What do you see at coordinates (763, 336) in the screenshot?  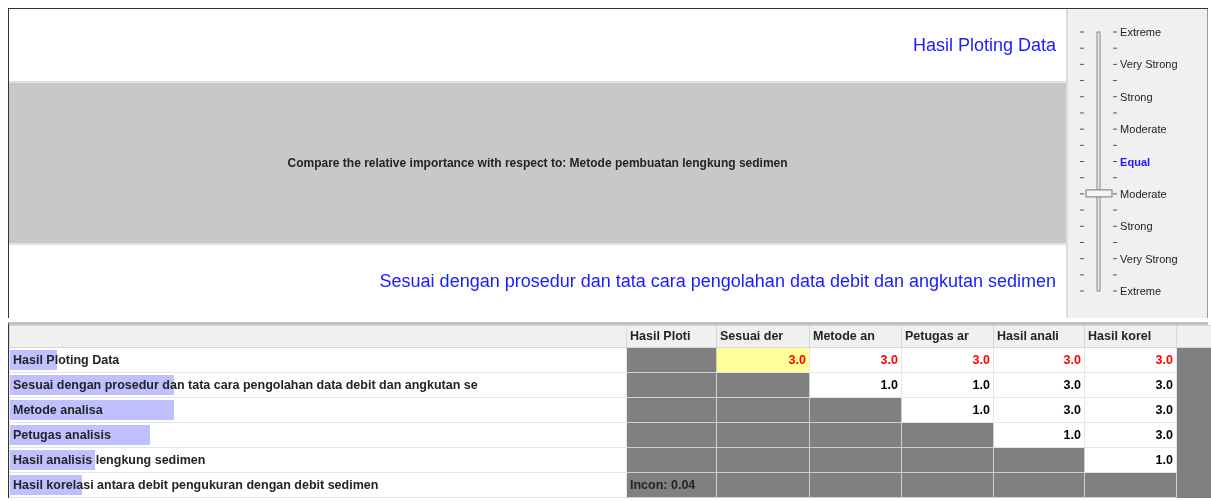 I see `column-header: Sesuai der` at bounding box center [763, 336].